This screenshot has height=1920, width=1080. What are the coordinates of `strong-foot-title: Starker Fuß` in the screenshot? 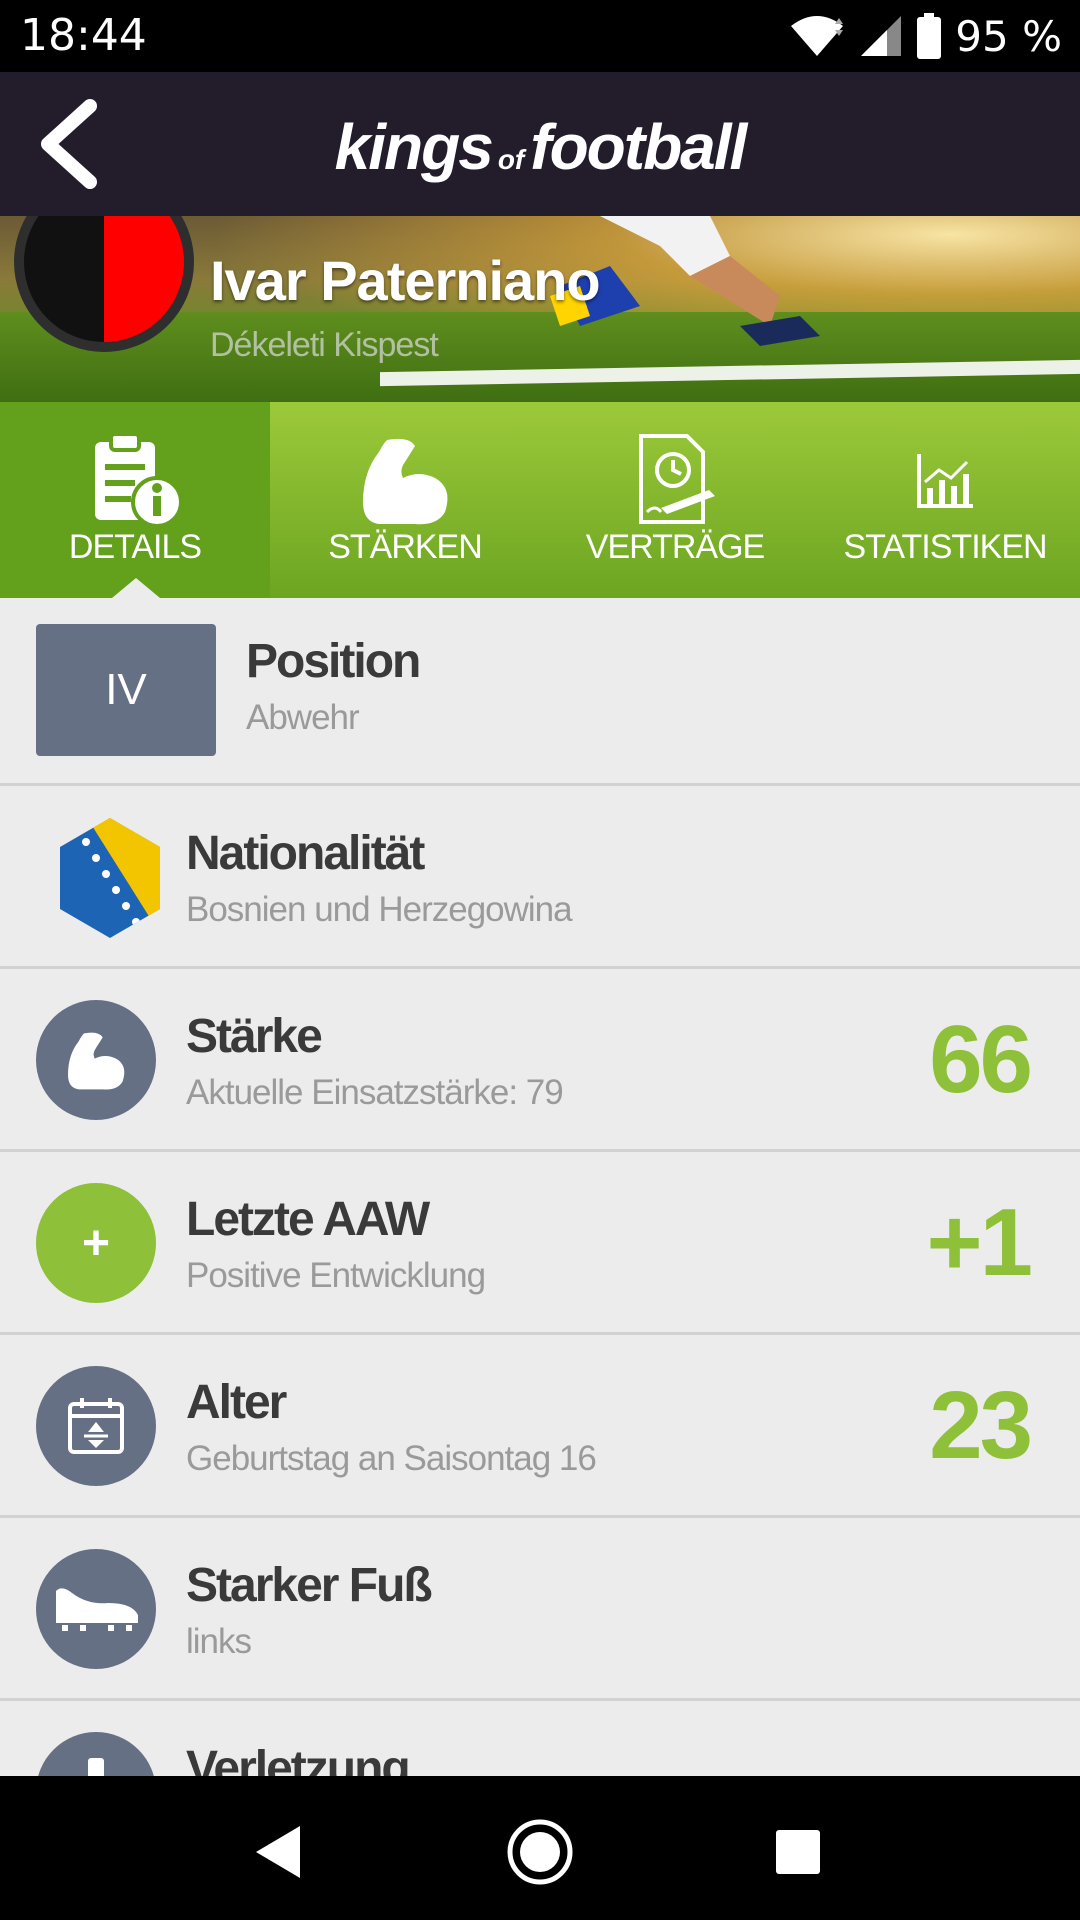 It's located at (309, 1585).